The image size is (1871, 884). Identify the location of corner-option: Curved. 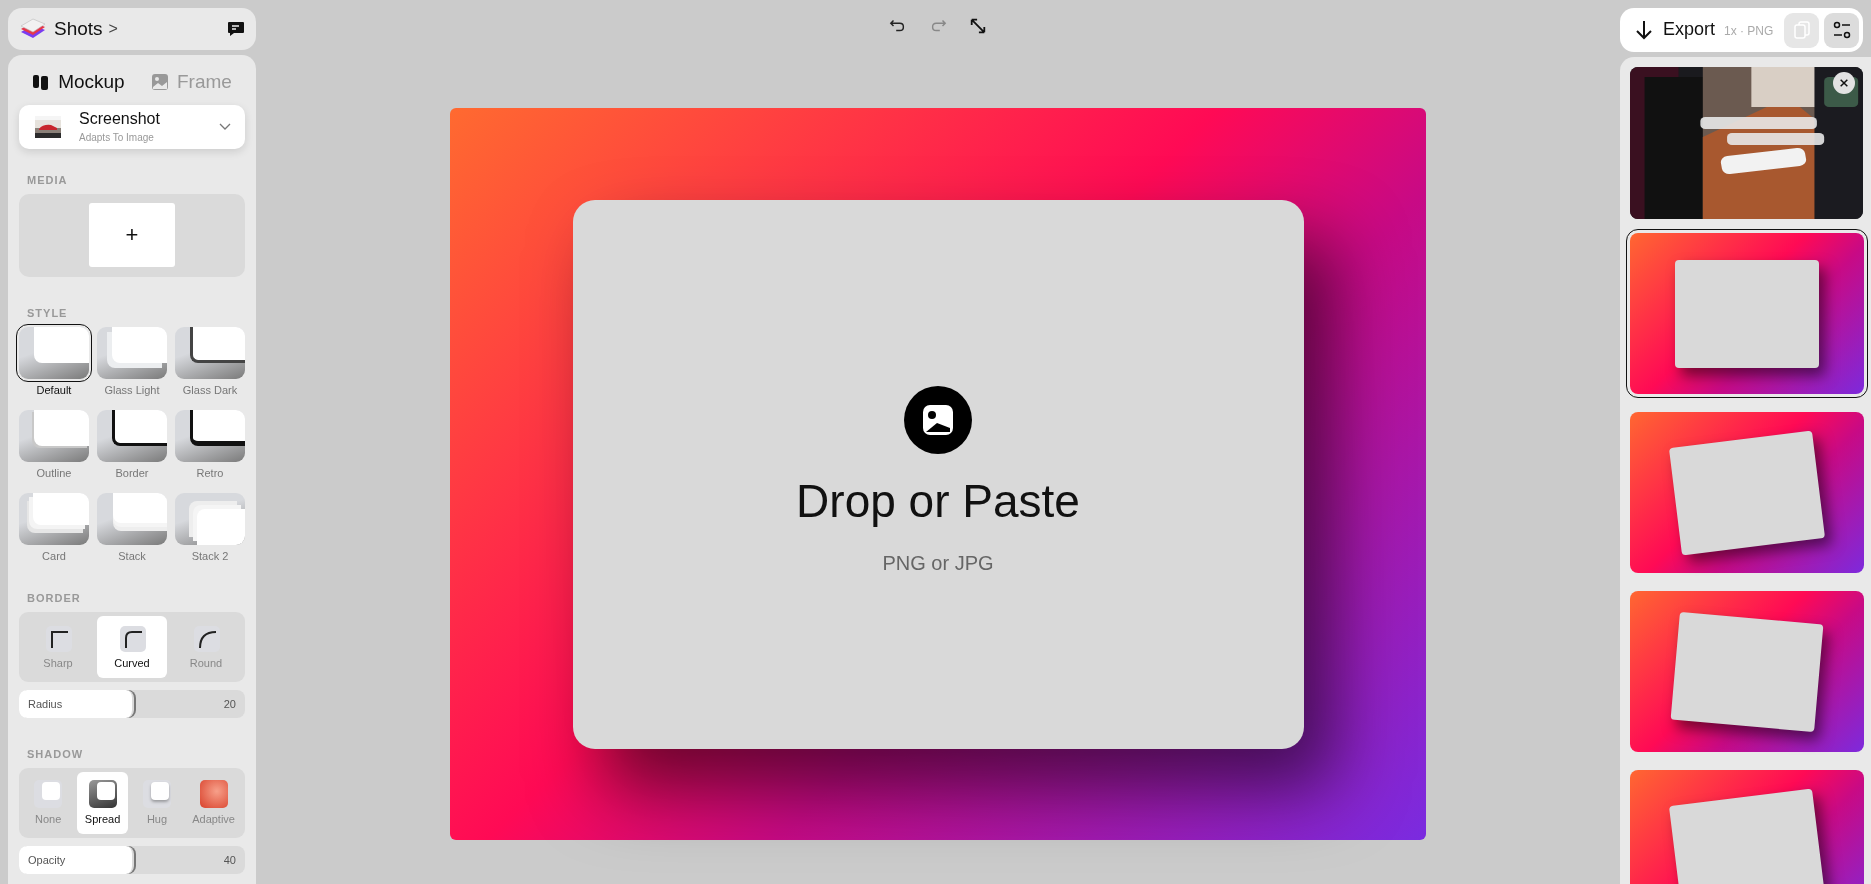
(132, 646).